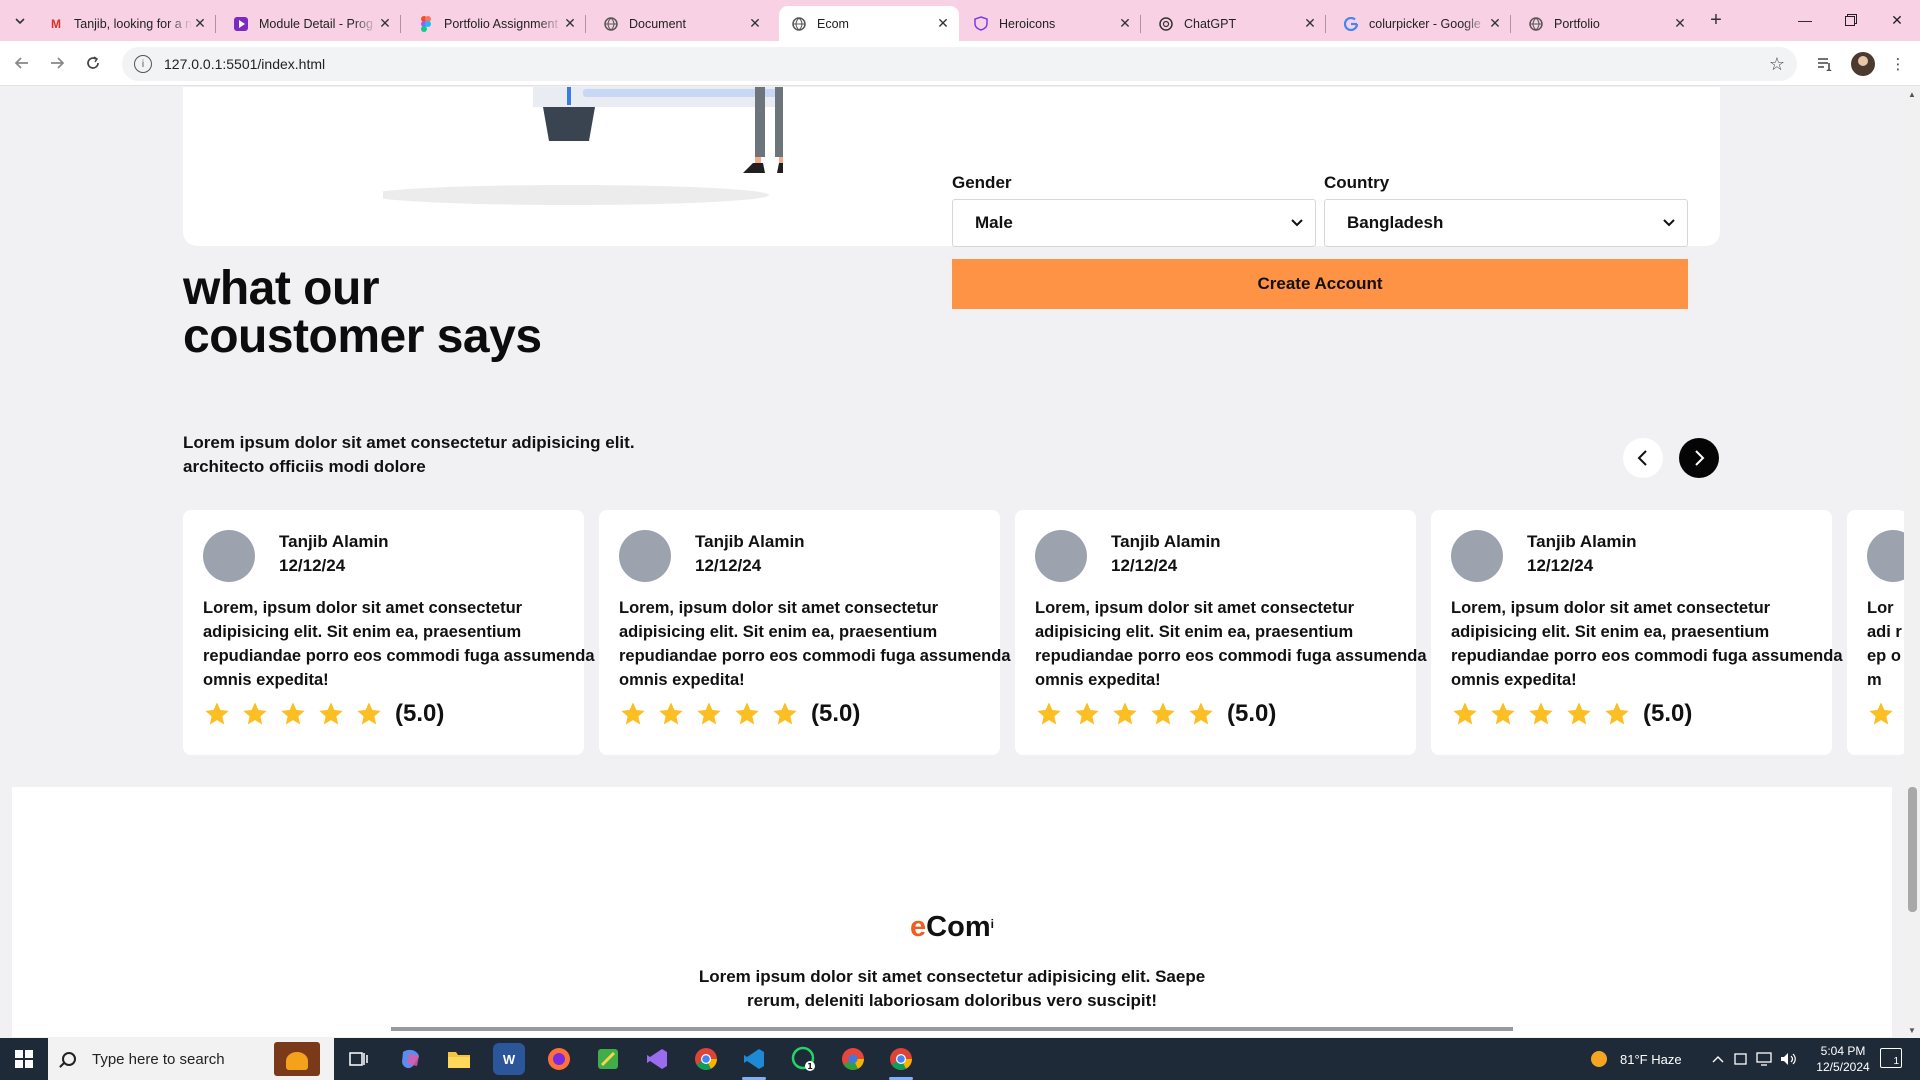 The width and height of the screenshot is (1920, 1080). What do you see at coordinates (20, 21) in the screenshot?
I see `tab-search-button` at bounding box center [20, 21].